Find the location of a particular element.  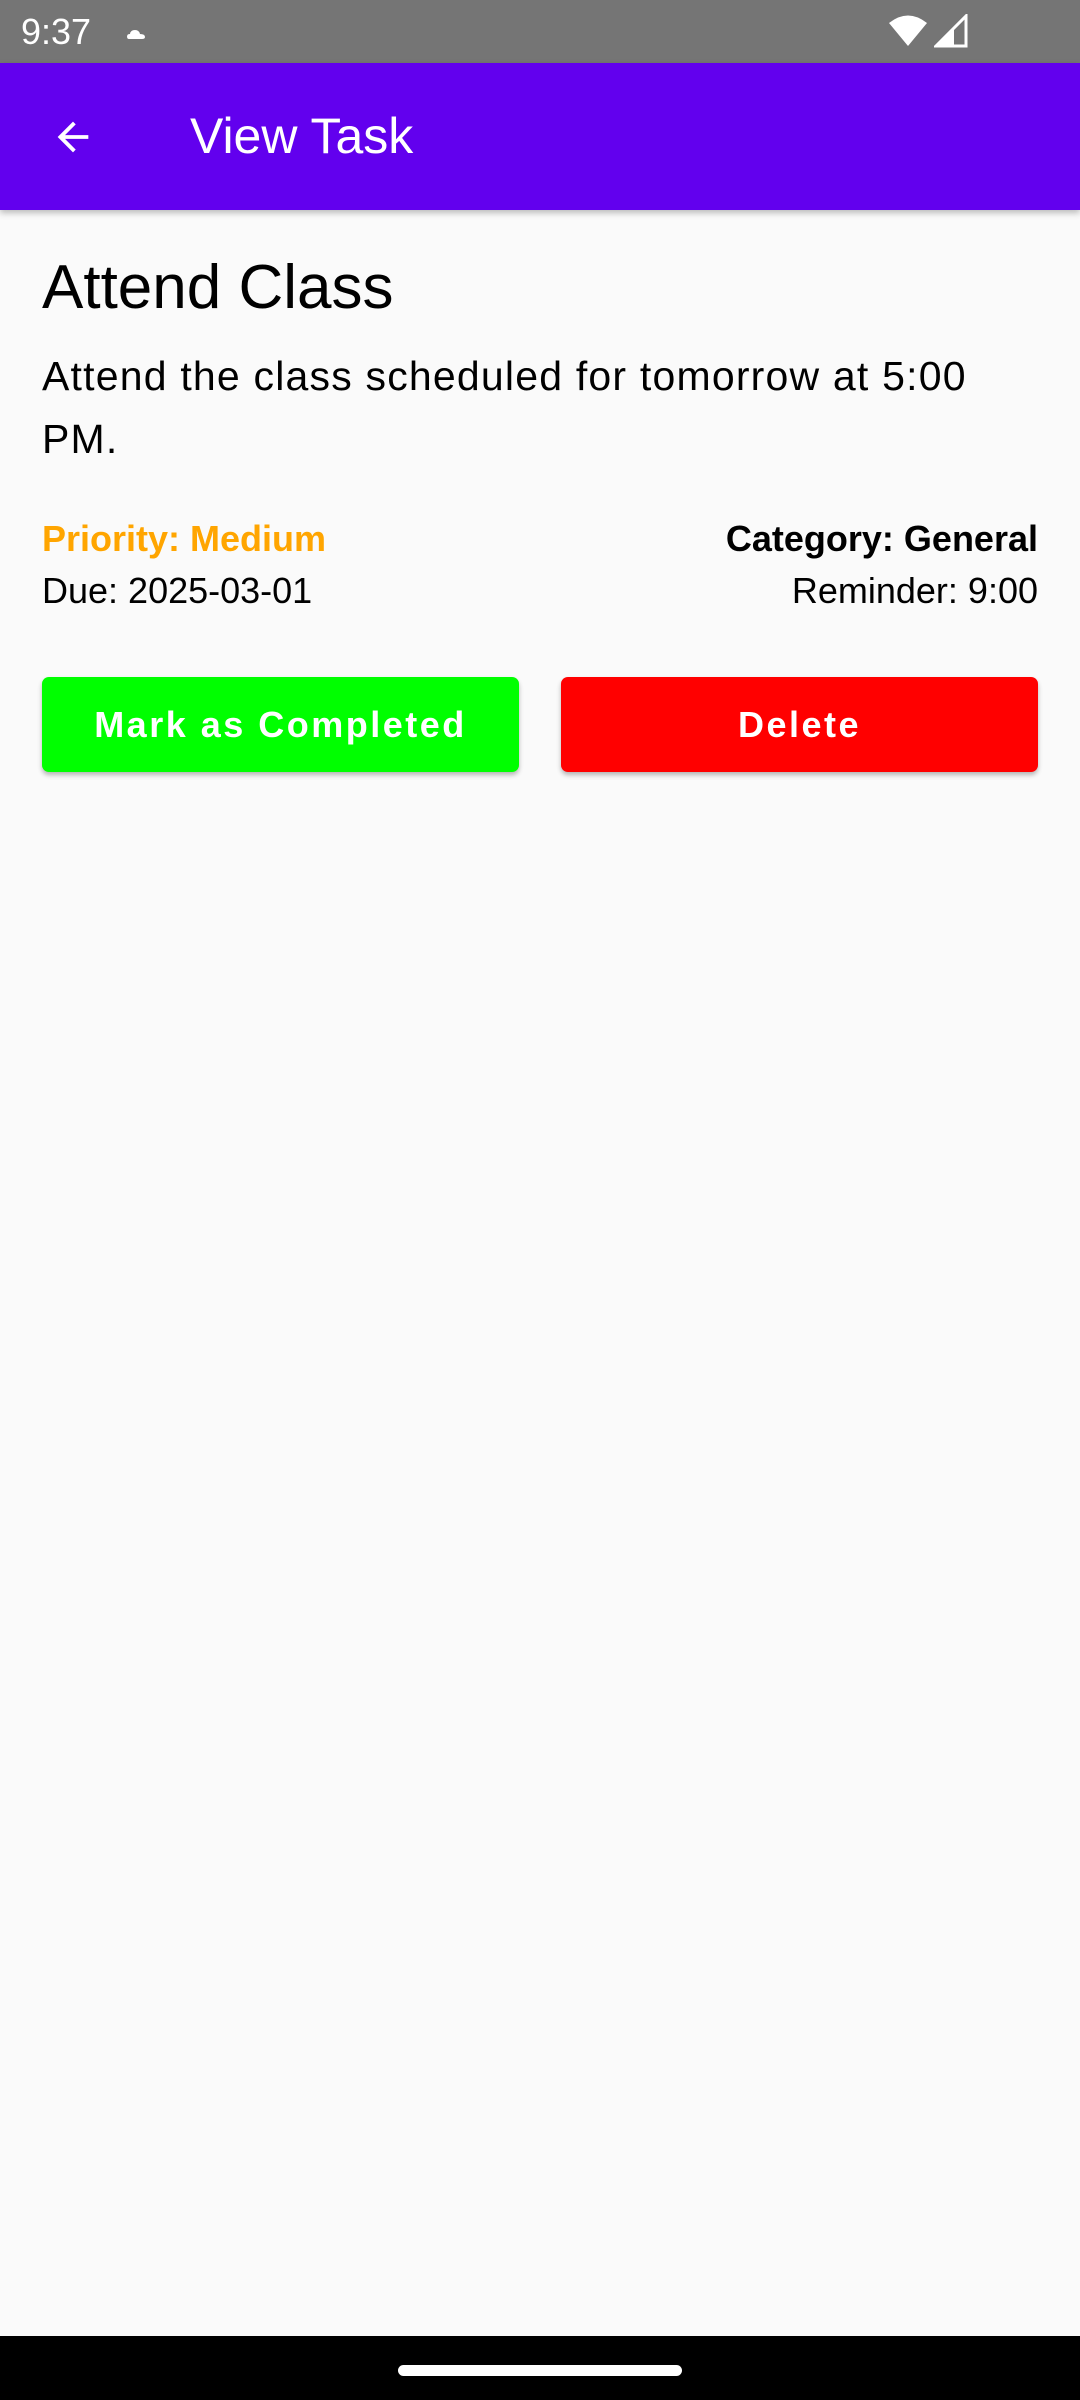

delete-button: Delete is located at coordinates (799, 724).